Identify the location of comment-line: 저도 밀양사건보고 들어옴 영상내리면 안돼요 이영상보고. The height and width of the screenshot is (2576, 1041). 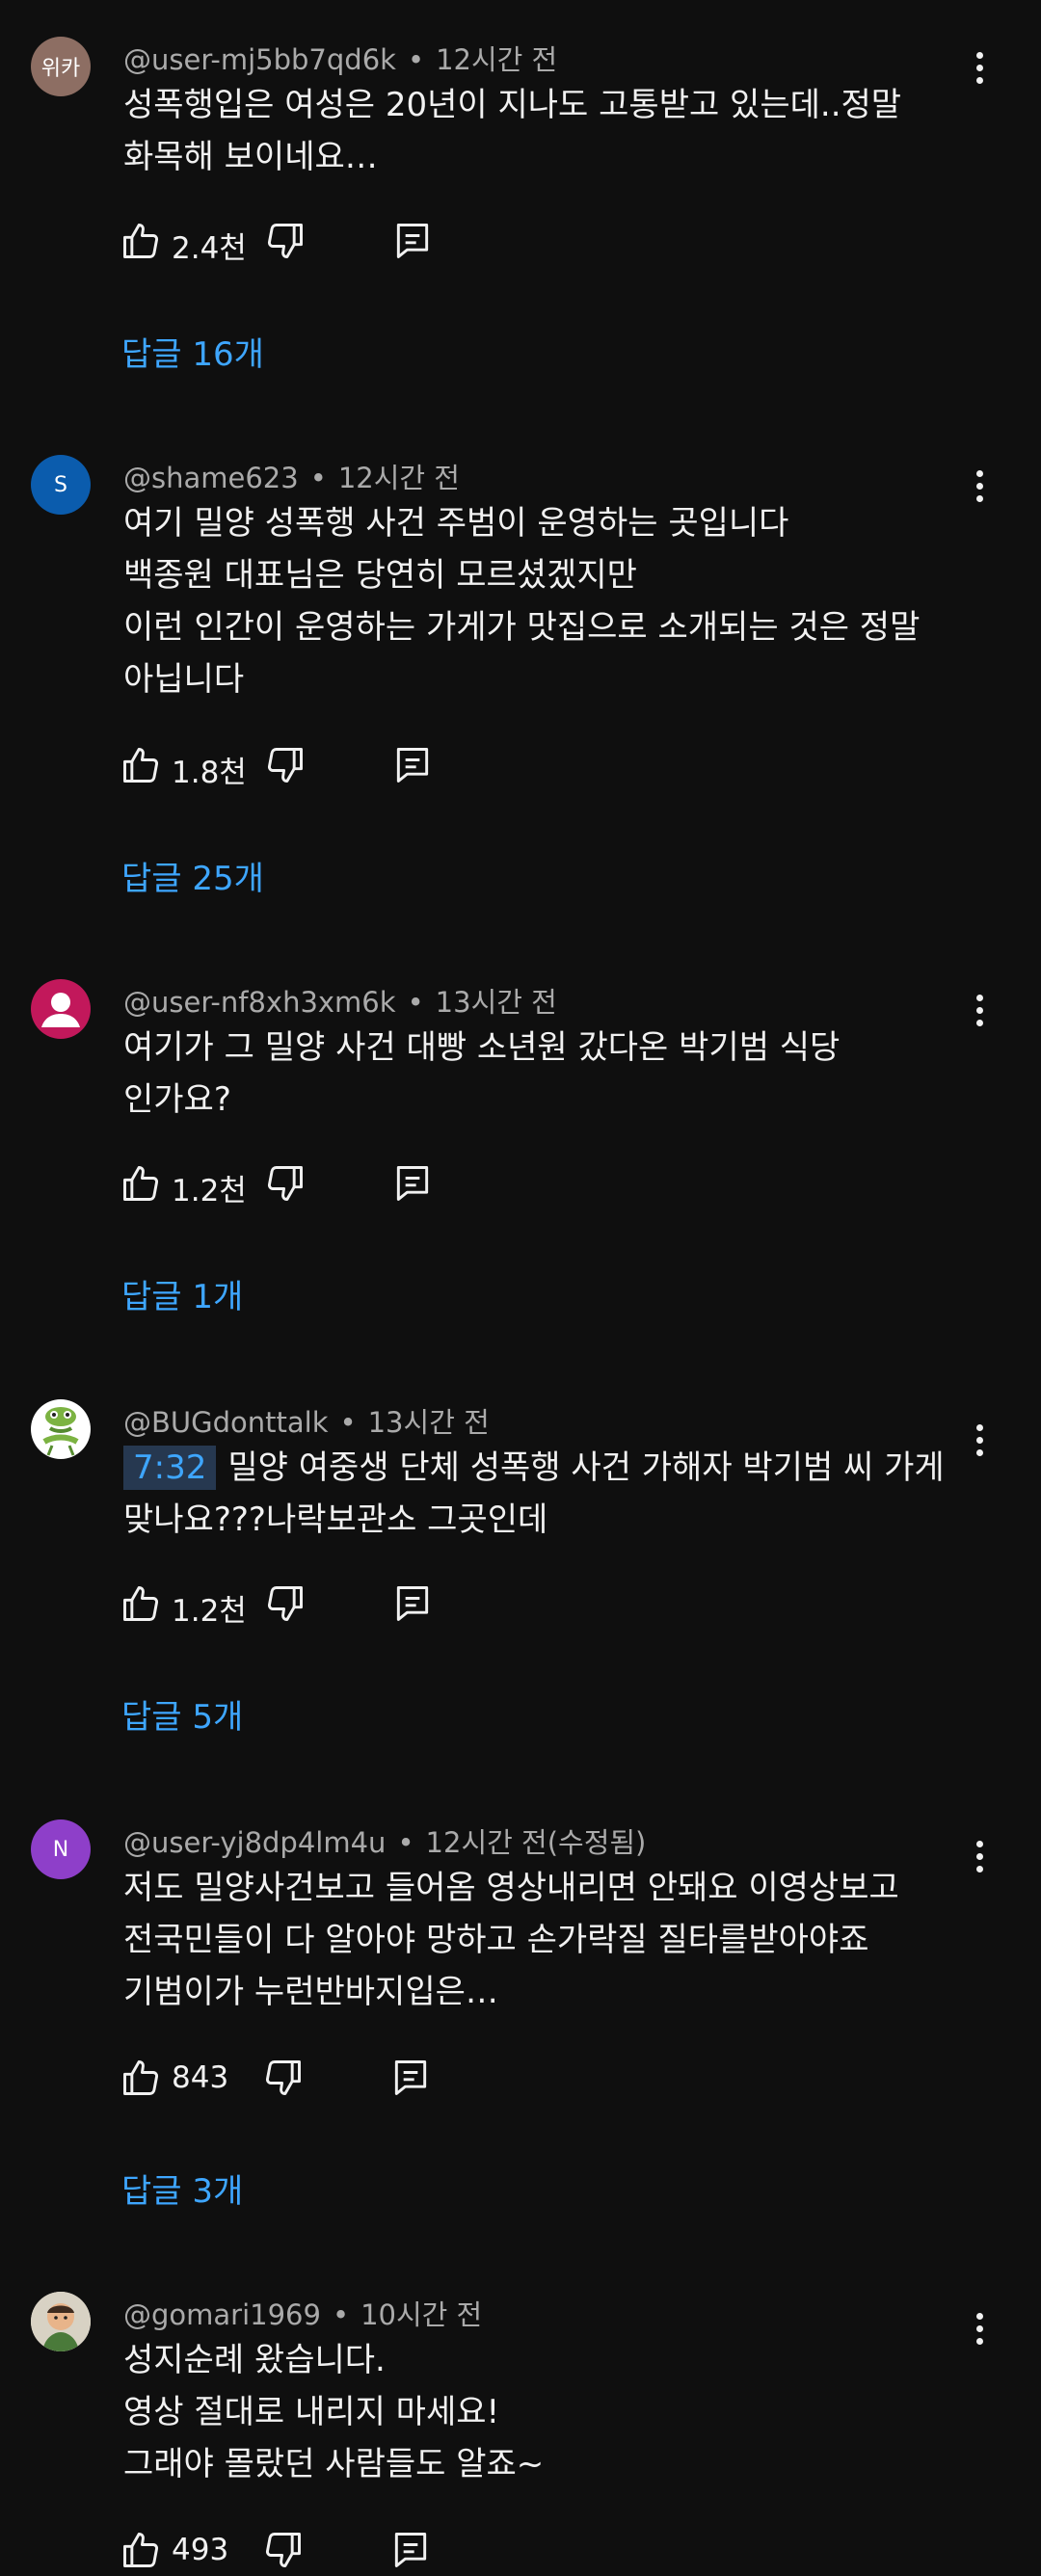
(511, 1888).